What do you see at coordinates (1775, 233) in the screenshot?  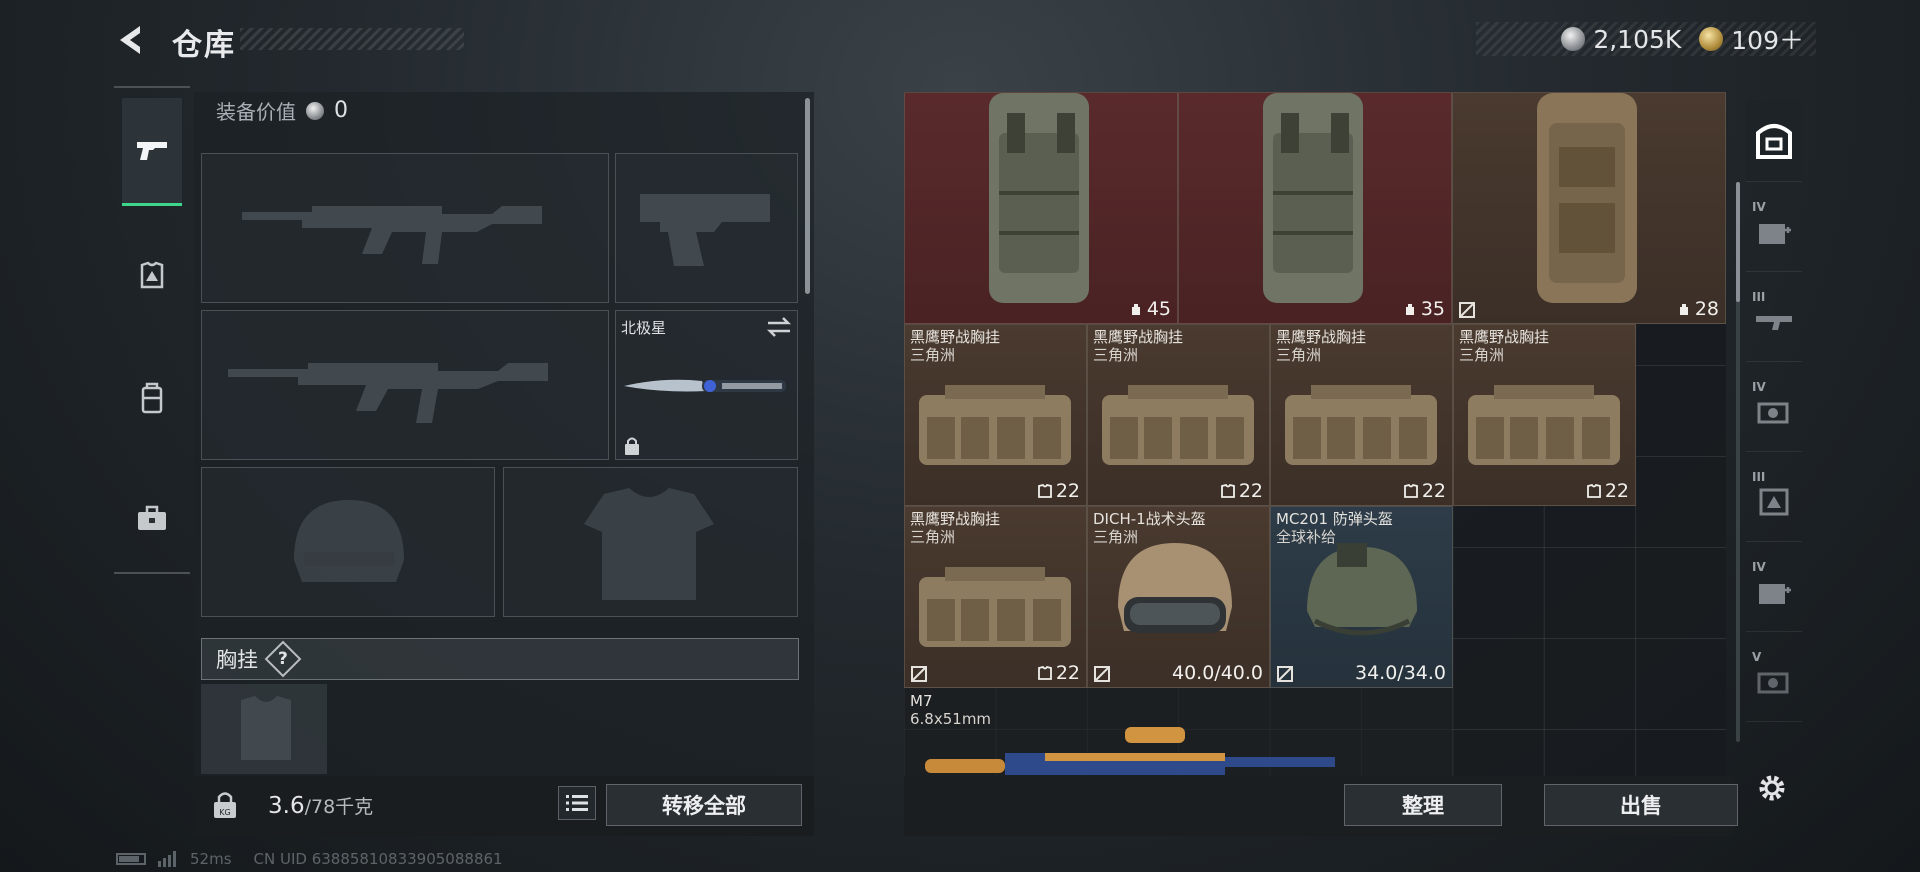 I see `medkit-filter-icon` at bounding box center [1775, 233].